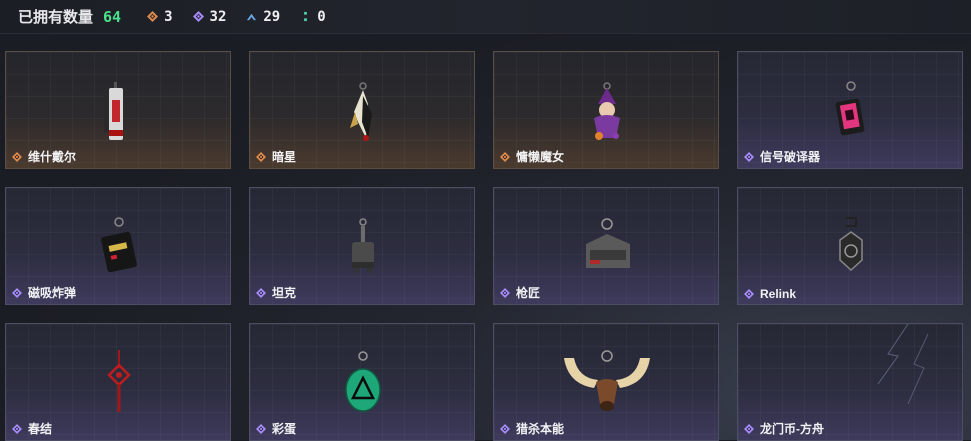 The height and width of the screenshot is (441, 971). I want to click on item-name: 猎杀本能, so click(540, 429).